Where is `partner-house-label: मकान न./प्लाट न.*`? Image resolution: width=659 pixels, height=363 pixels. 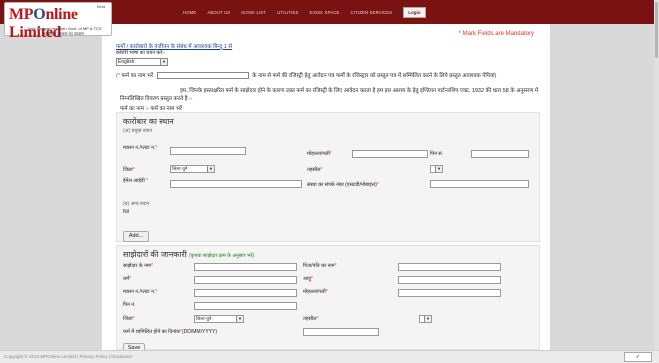 partner-house-label: मकान न./प्लाट न.* is located at coordinates (140, 292).